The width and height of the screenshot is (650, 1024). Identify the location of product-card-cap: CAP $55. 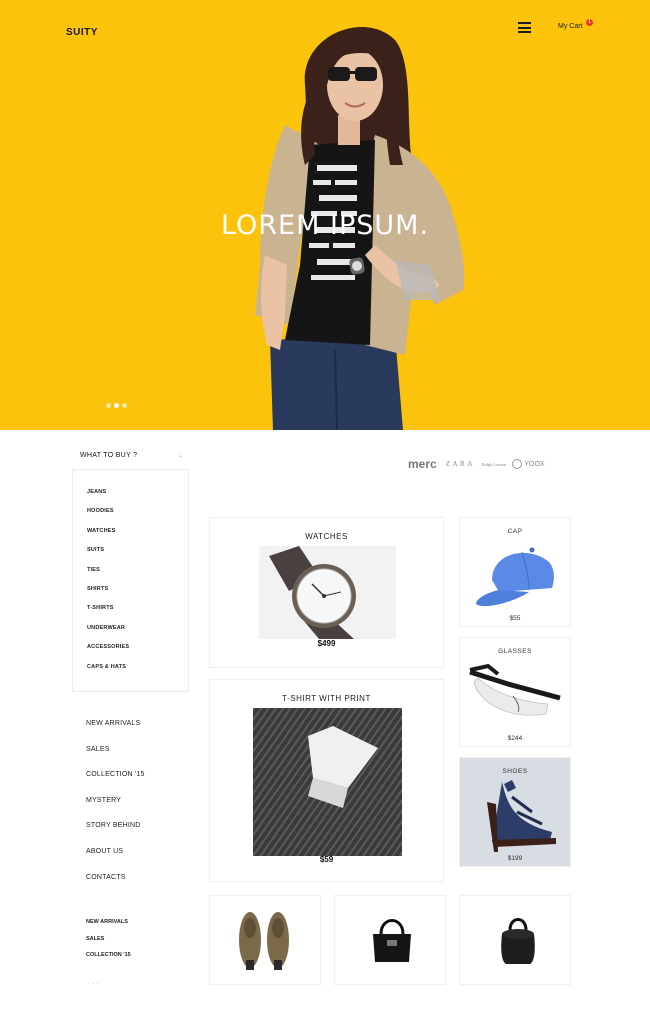
(515, 572).